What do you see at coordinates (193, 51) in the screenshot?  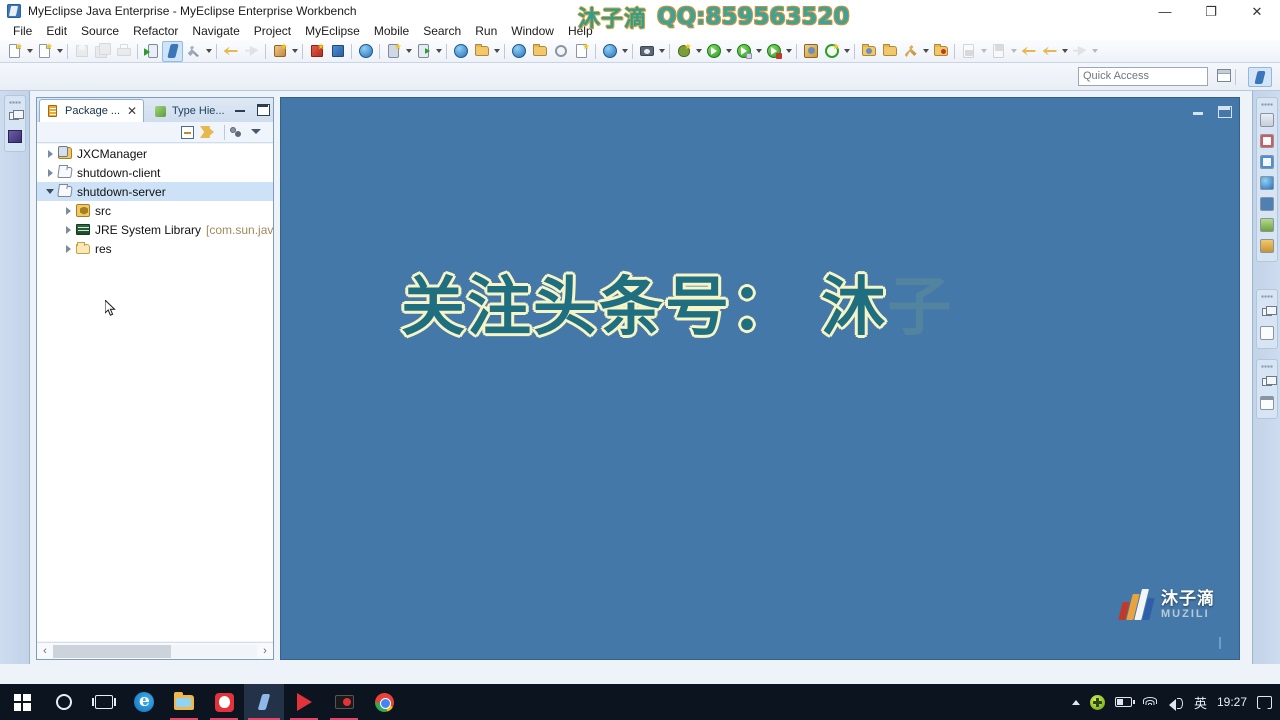 I see `build-button` at bounding box center [193, 51].